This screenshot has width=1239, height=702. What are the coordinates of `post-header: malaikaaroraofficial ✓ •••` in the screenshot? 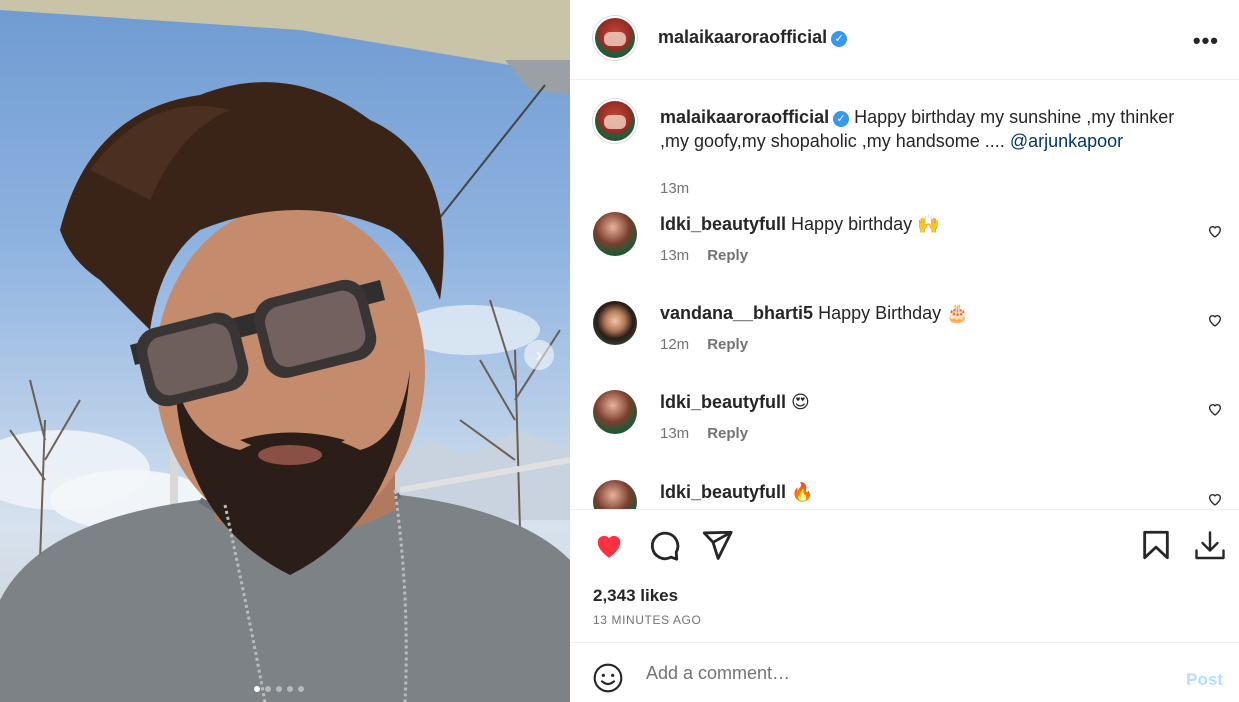 It's located at (904, 40).